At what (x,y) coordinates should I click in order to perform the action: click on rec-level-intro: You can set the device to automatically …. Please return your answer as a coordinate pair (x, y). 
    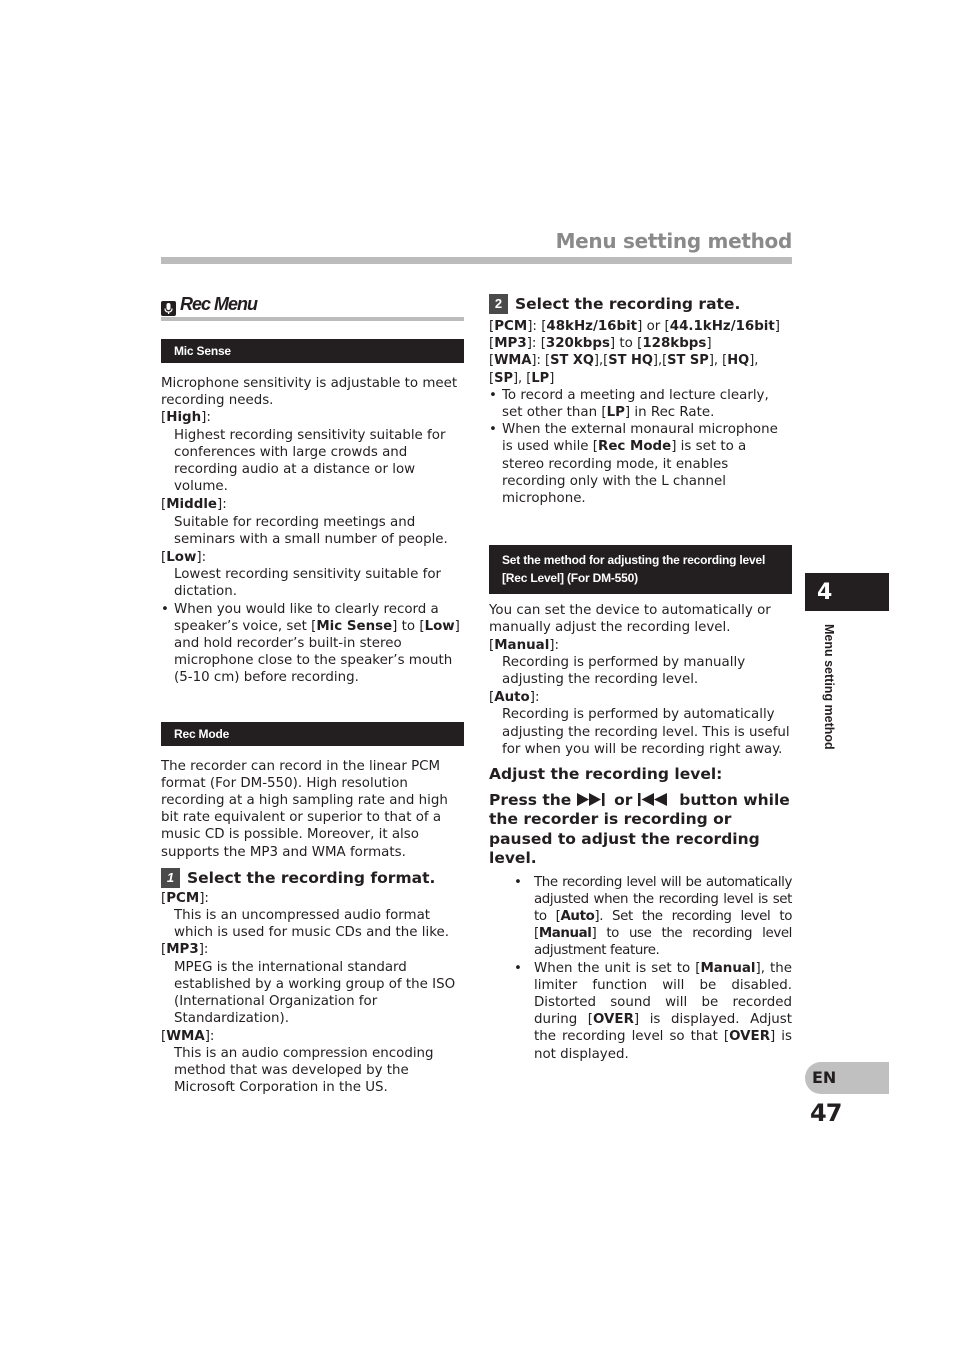
    Looking at the image, I should click on (630, 619).